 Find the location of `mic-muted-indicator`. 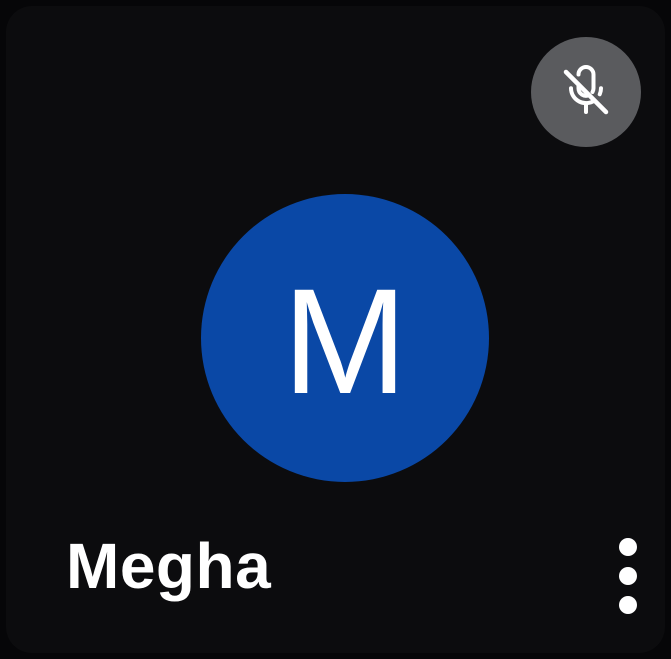

mic-muted-indicator is located at coordinates (586, 92).